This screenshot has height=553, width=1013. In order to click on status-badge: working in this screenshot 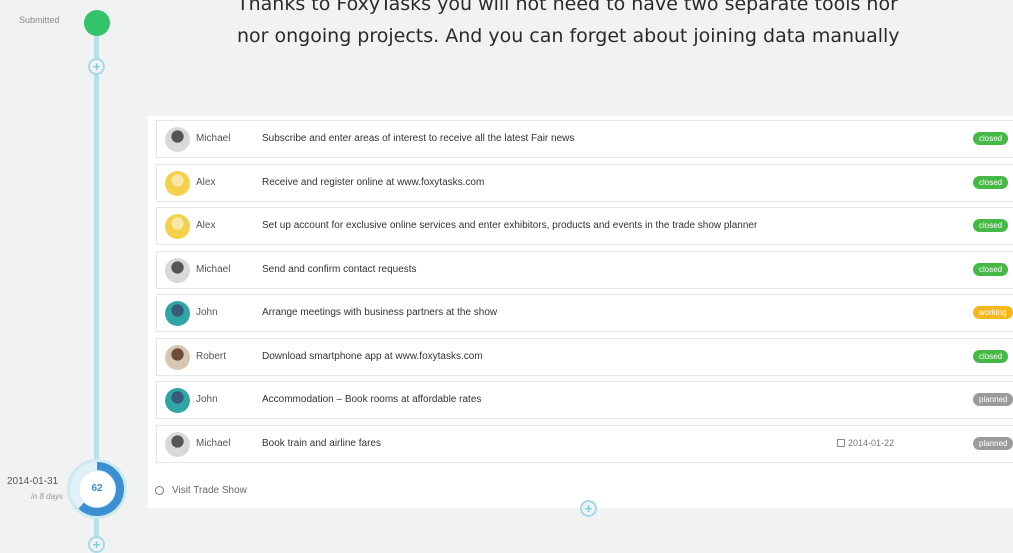, I will do `click(993, 312)`.